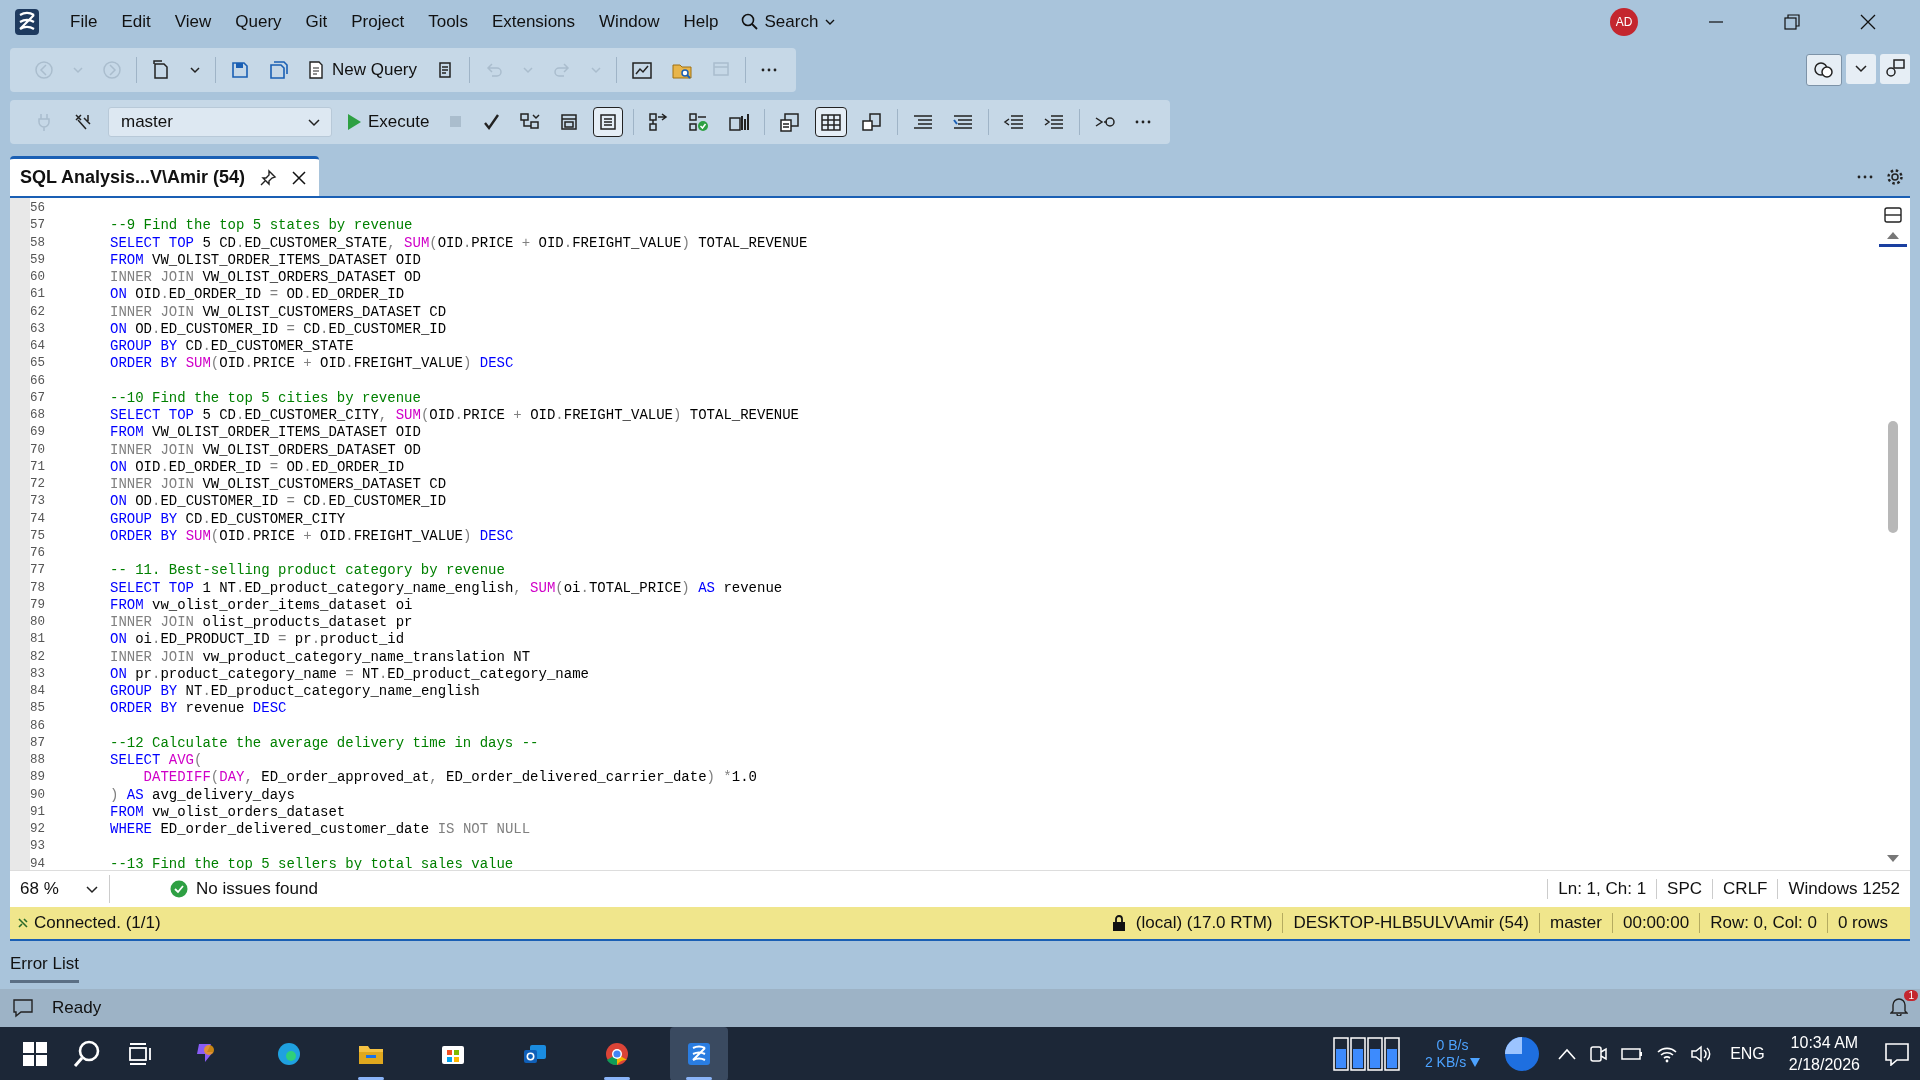  What do you see at coordinates (788, 22) in the screenshot?
I see `search-button: Search` at bounding box center [788, 22].